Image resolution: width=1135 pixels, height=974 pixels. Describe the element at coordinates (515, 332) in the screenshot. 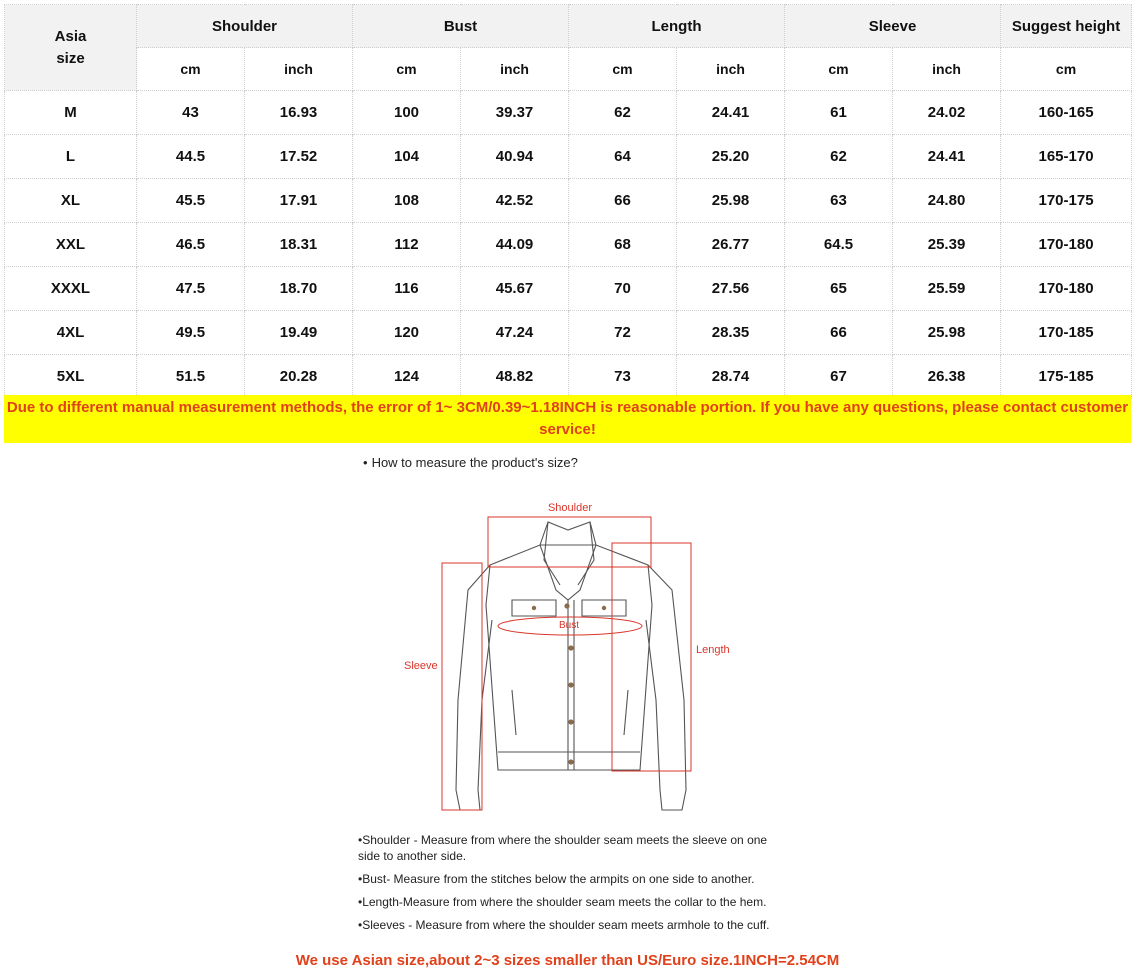

I see `table-cell: 47.24` at that location.